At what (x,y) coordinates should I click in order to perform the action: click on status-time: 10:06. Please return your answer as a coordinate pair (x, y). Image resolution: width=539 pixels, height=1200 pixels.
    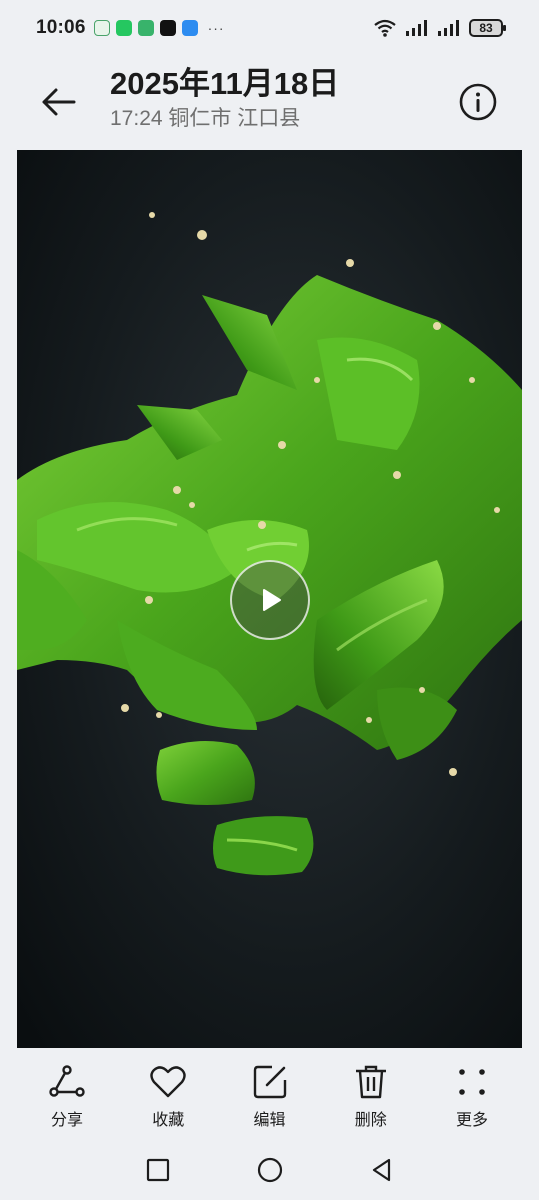
    Looking at the image, I should click on (61, 27).